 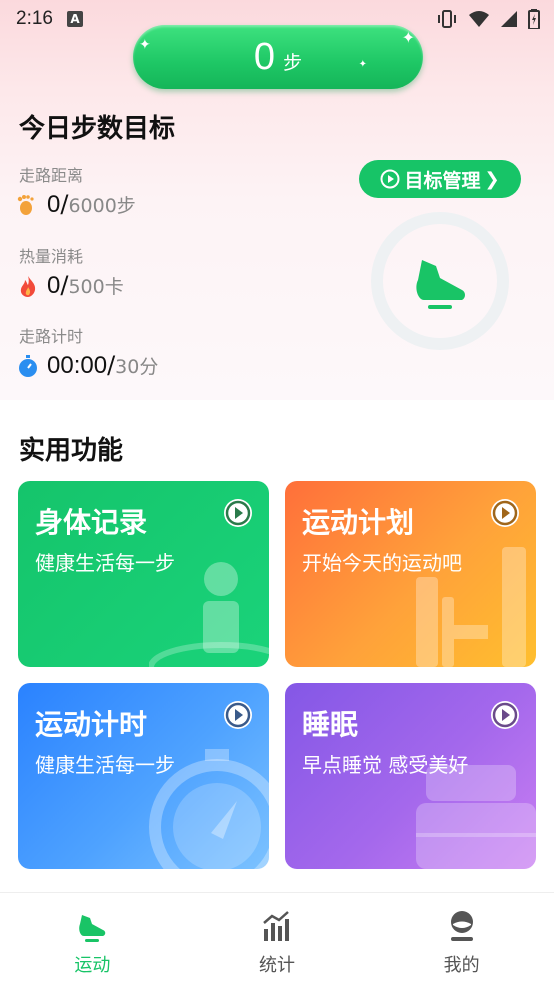 What do you see at coordinates (382, 563) in the screenshot?
I see `card-subtitle: 开始今天的运动吧` at bounding box center [382, 563].